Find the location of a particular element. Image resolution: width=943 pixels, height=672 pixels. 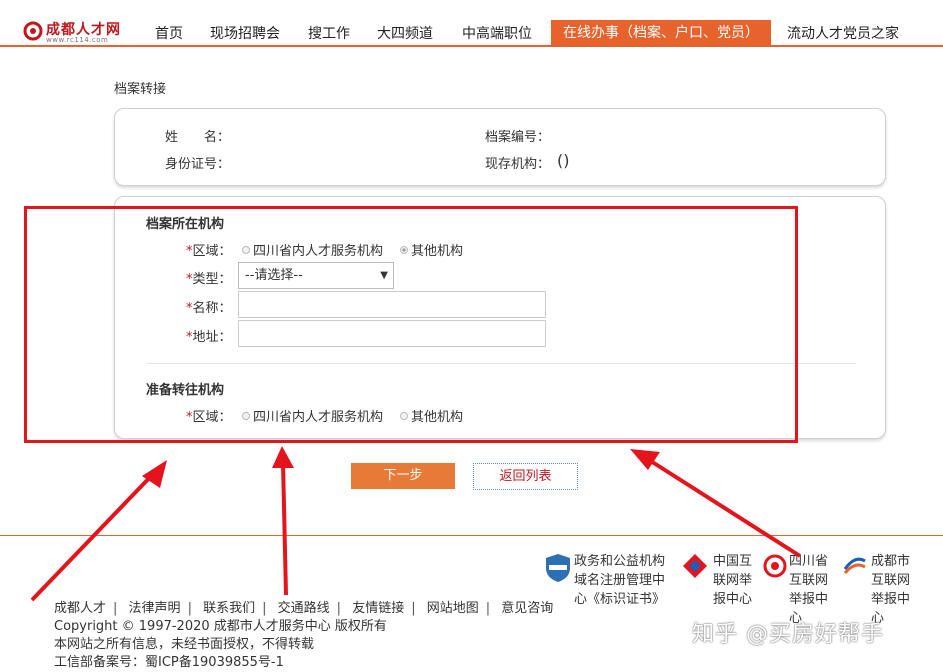

footer-link-contact: 联系我们 is located at coordinates (229, 608).